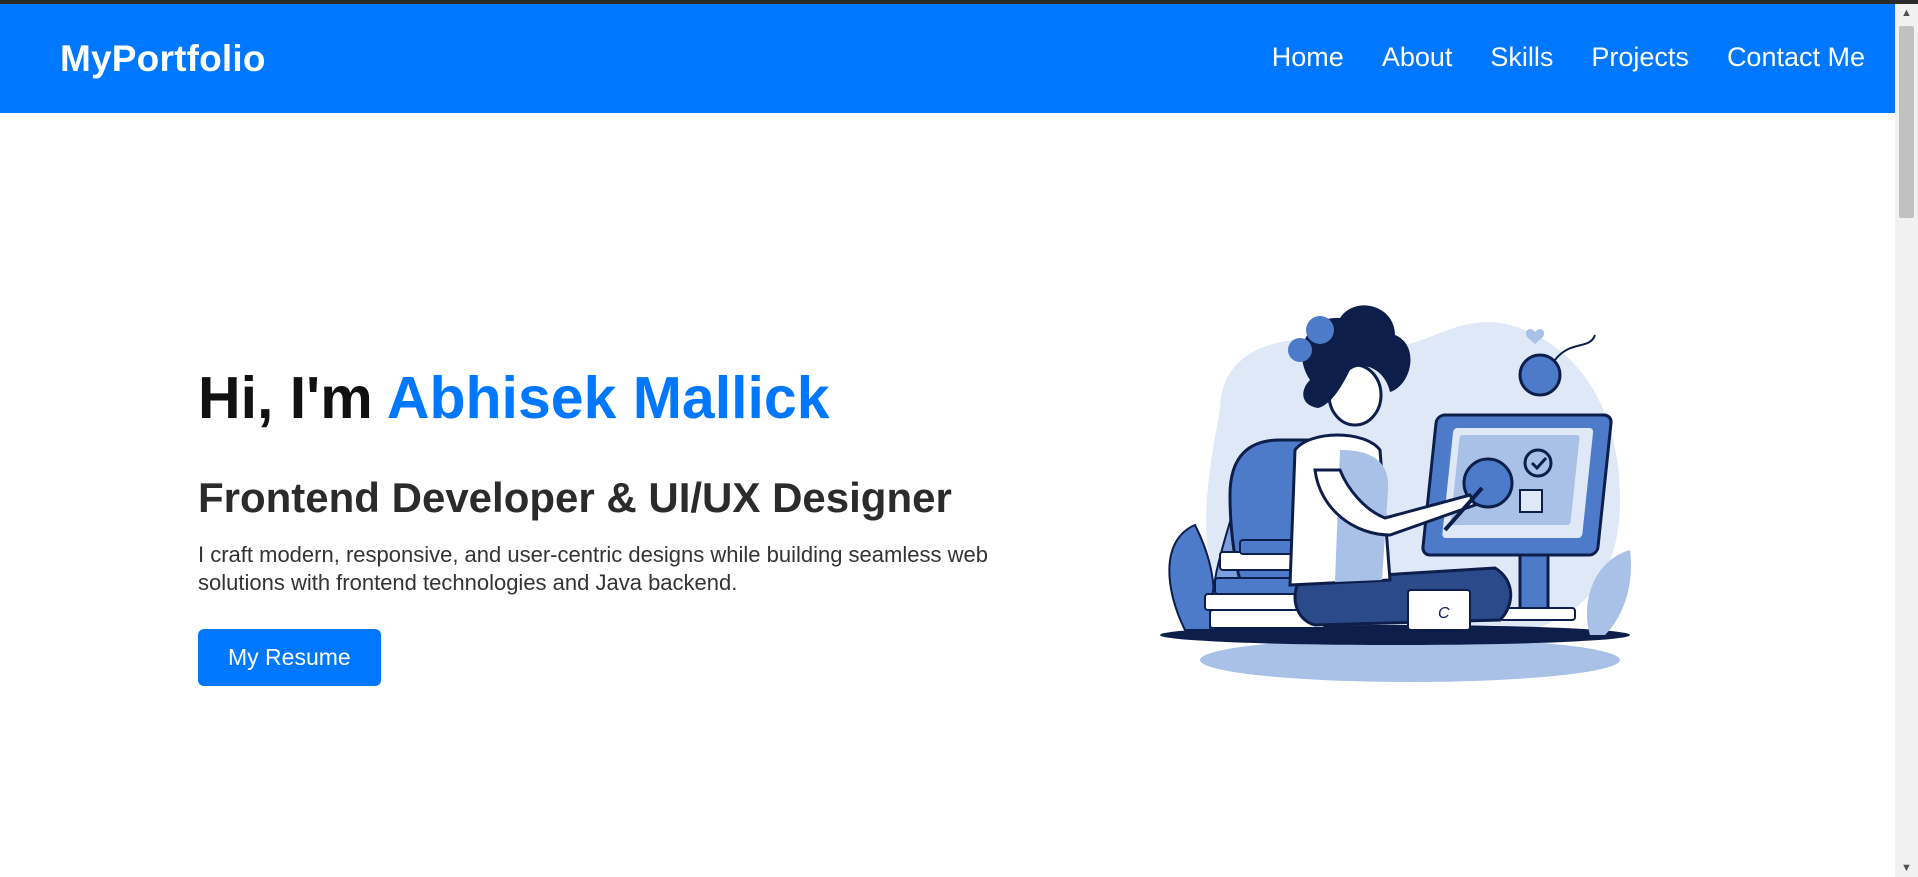 The height and width of the screenshot is (877, 1918). I want to click on page-scrollbar: ▲ ▼, so click(1906, 440).